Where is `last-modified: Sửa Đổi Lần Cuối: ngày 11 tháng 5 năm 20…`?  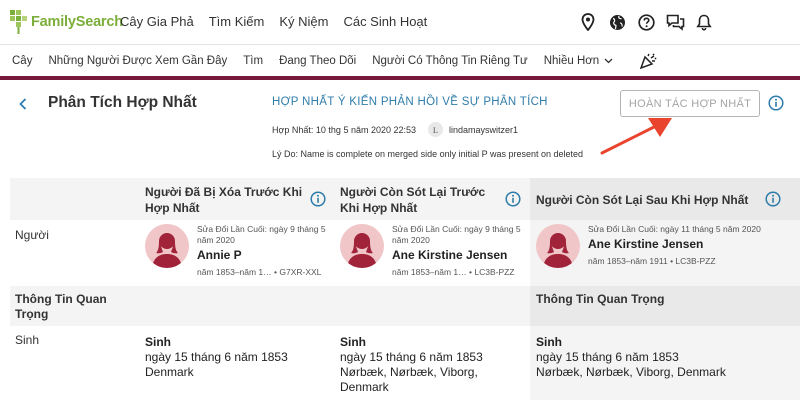
last-modified: Sửa Đổi Lần Cuối: ngày 11 tháng 5 năm 20… is located at coordinates (674, 229).